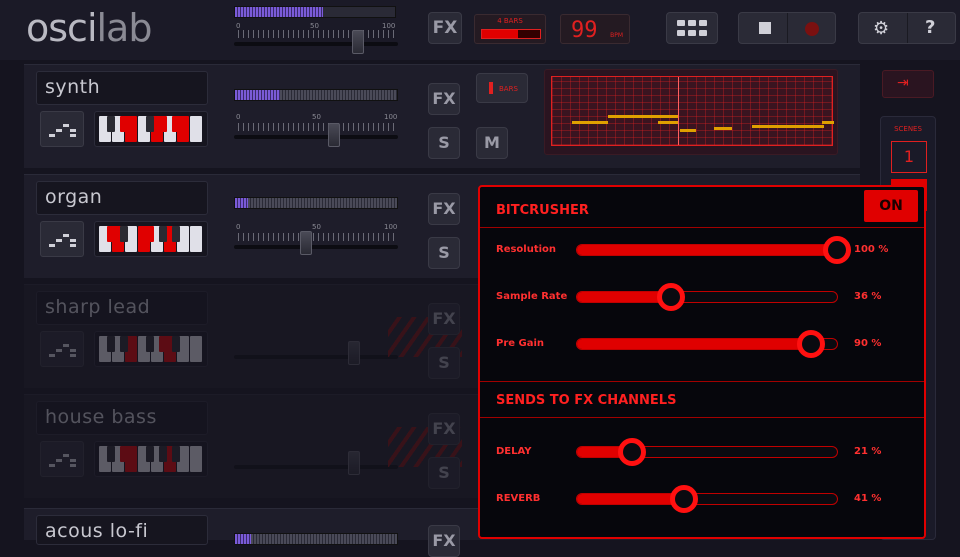 The height and width of the screenshot is (557, 960). Describe the element at coordinates (707, 344) in the screenshot. I see `pre-gain-slider` at that location.